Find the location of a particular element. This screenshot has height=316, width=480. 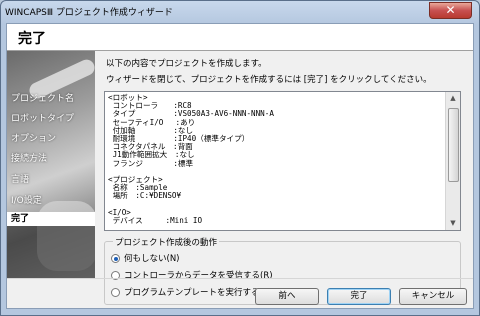

radio-run-template-label: プログラムテンプレートを実行する(T) is located at coordinates (198, 293).